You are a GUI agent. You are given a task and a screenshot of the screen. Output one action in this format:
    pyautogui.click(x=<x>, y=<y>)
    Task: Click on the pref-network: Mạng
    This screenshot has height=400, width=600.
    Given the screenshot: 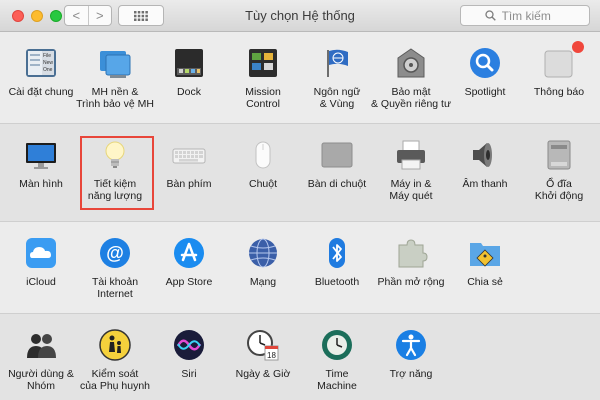 What is the action you would take?
    pyautogui.click(x=263, y=267)
    